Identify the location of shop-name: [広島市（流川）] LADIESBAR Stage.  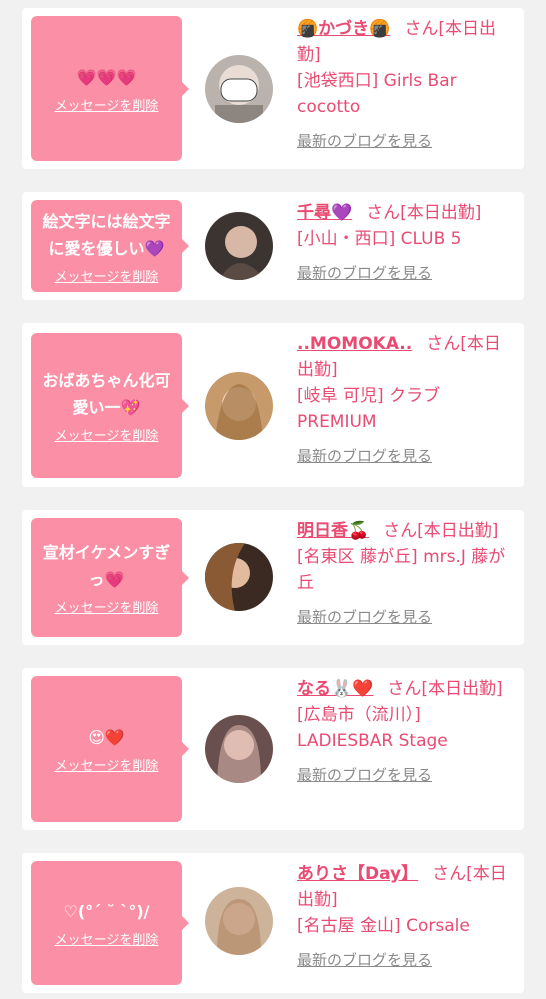
(372, 728).